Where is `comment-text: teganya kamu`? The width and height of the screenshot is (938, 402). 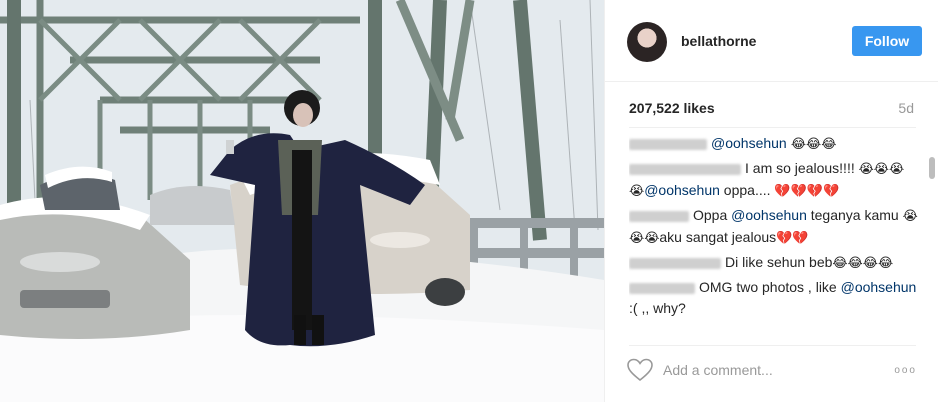
comment-text: teganya kamu is located at coordinates (854, 215).